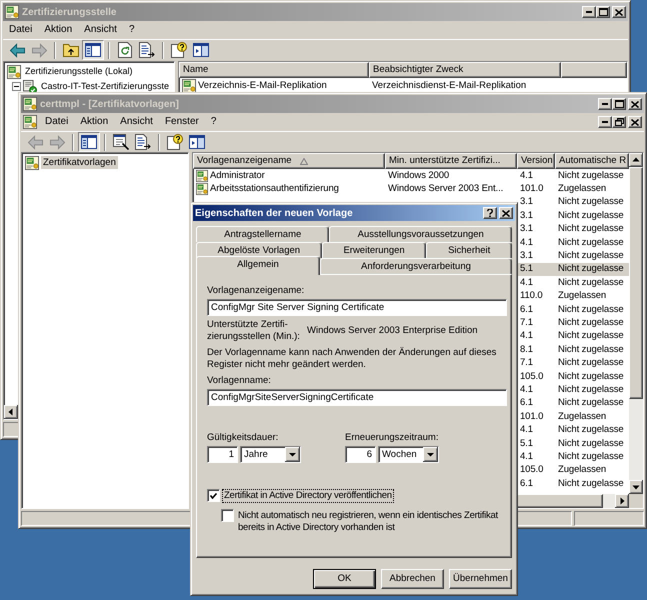 The height and width of the screenshot is (600, 647). Describe the element at coordinates (420, 234) in the screenshot. I see `tab: Ausstellungsvoraussetzungen` at that location.